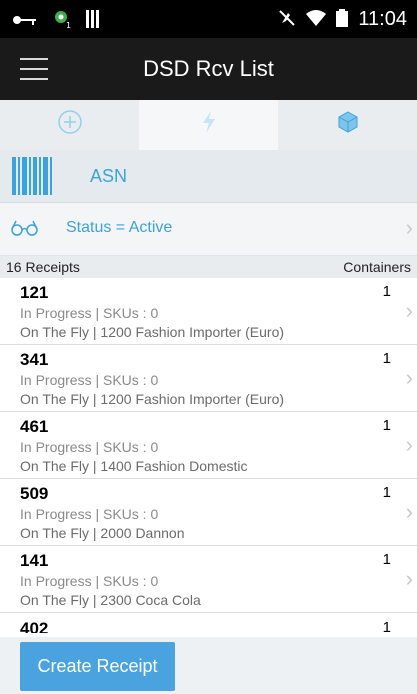 Image resolution: width=417 pixels, height=694 pixels. What do you see at coordinates (287, 20) in the screenshot?
I see `no-sound-icon` at bounding box center [287, 20].